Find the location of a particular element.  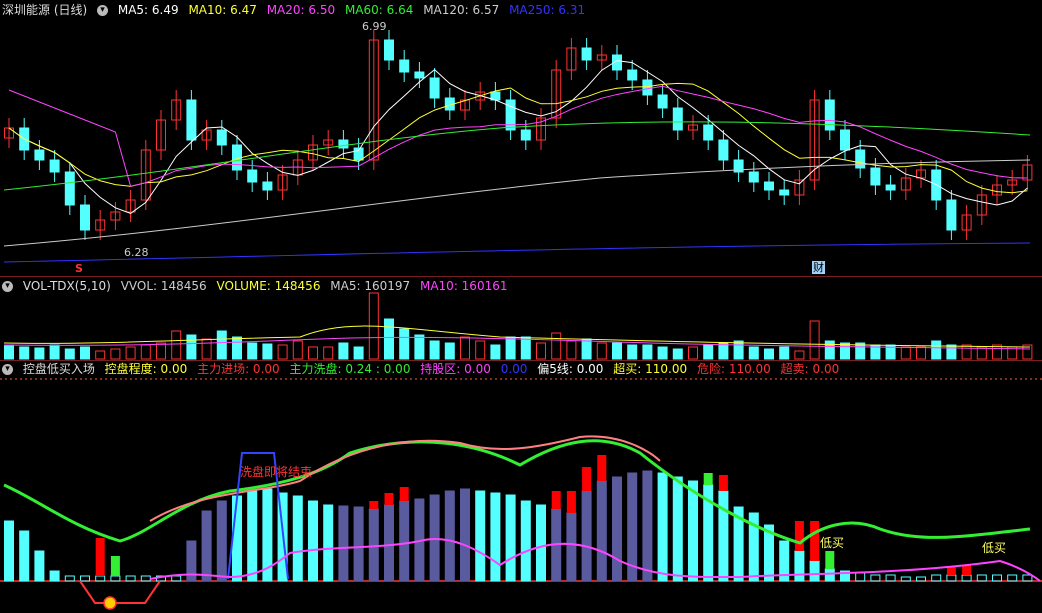

ma250-line is located at coordinates (517, 252).